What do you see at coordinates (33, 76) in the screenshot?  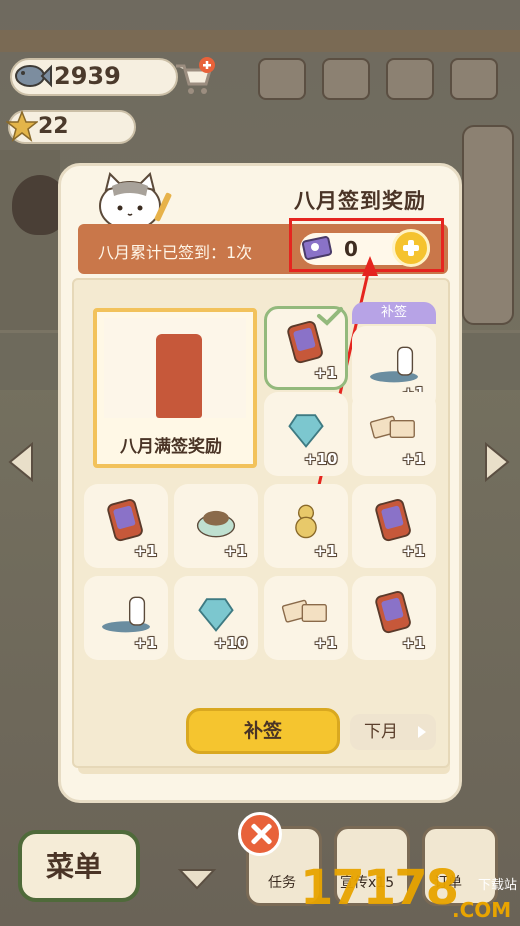 I see `fish-icon` at bounding box center [33, 76].